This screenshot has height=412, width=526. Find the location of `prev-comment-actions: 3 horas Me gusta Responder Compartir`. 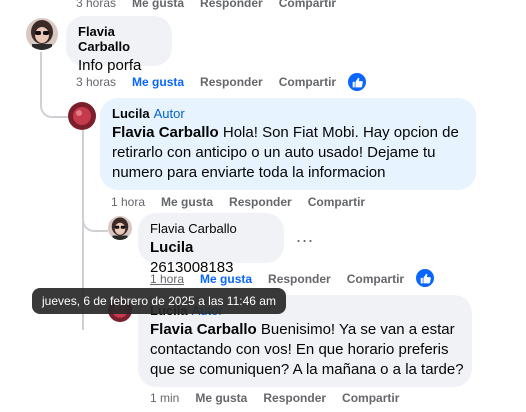

prev-comment-actions: 3 horas Me gusta Responder Compartir is located at coordinates (206, 5).